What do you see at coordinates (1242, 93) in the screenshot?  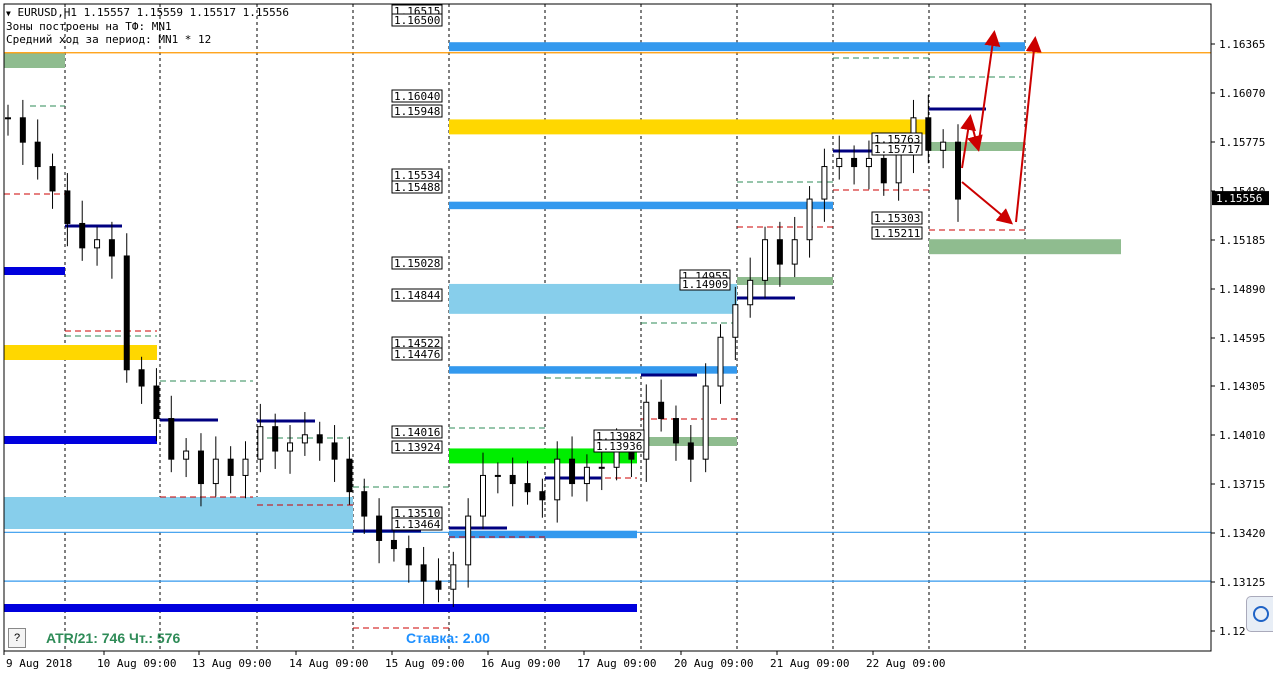 I see `y-tick-label: 1.16070` at bounding box center [1242, 93].